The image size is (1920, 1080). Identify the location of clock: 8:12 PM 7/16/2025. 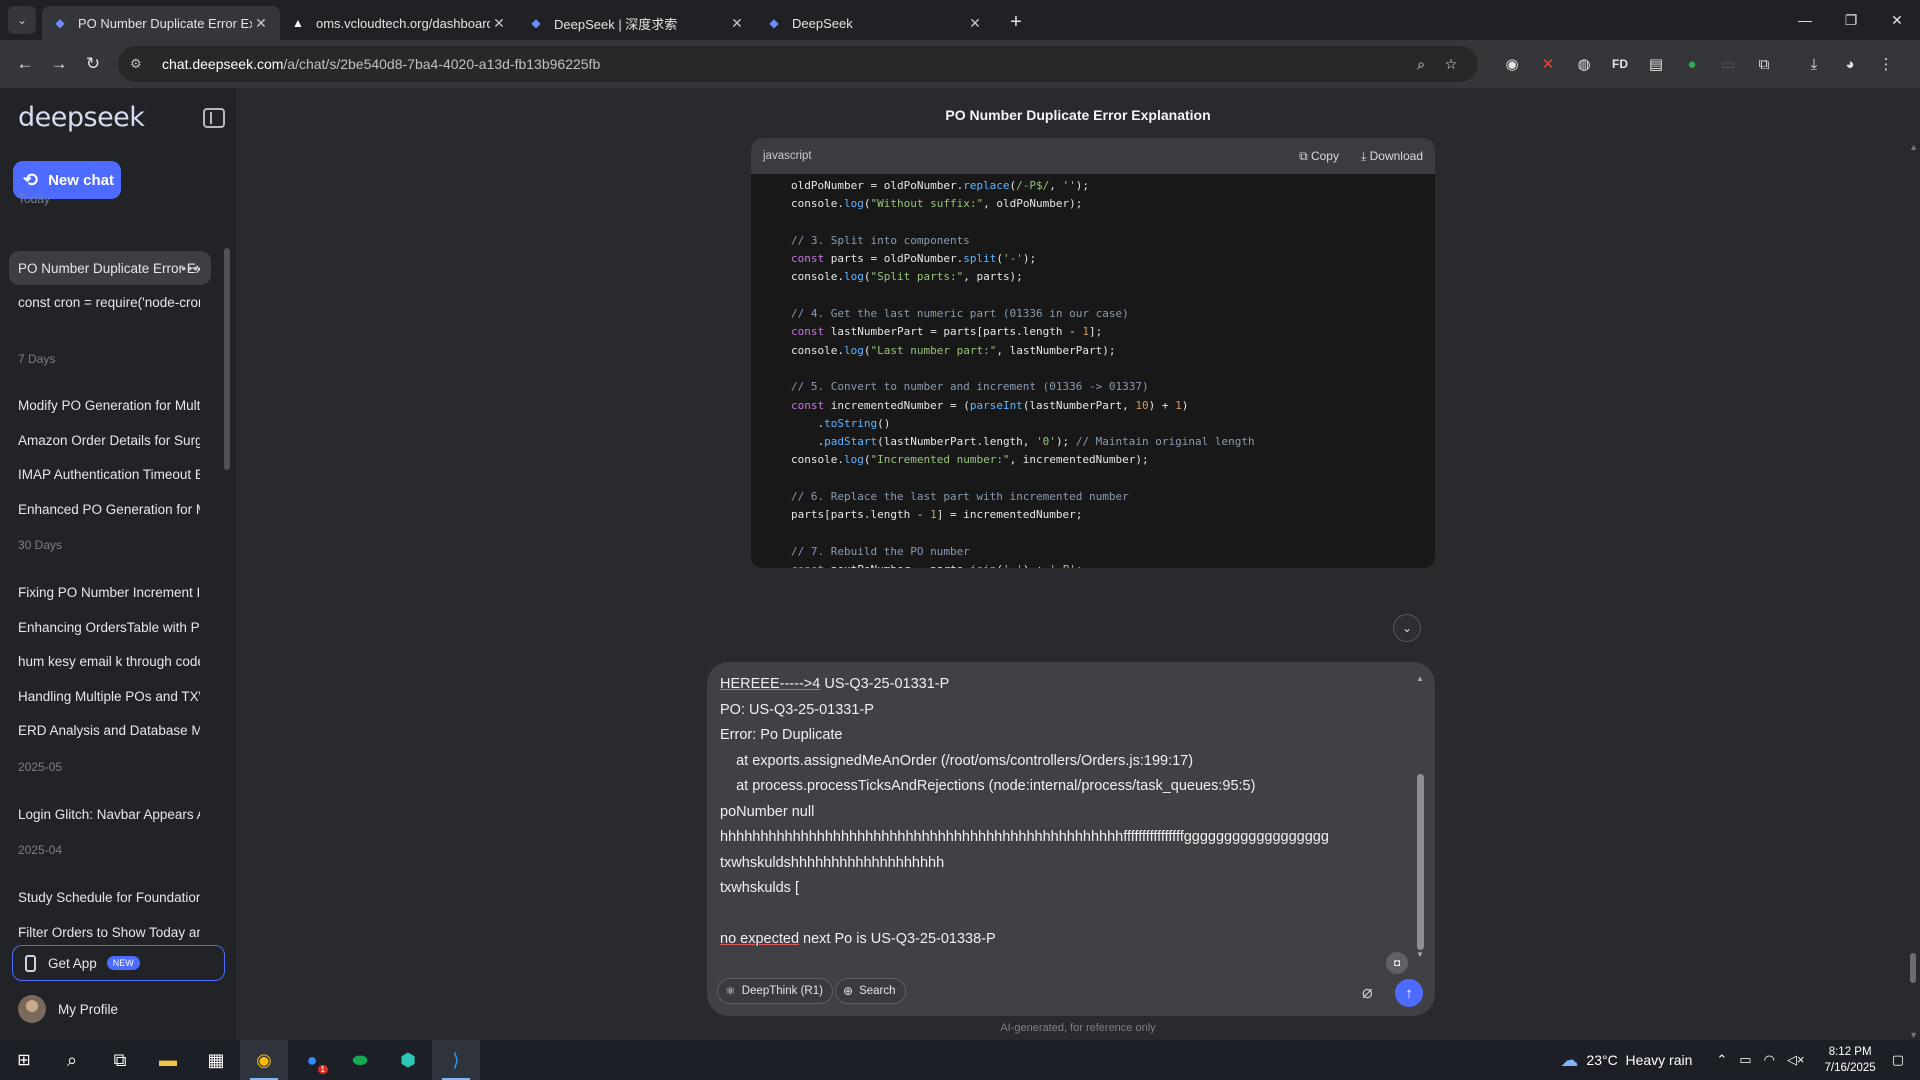
(1850, 1060).